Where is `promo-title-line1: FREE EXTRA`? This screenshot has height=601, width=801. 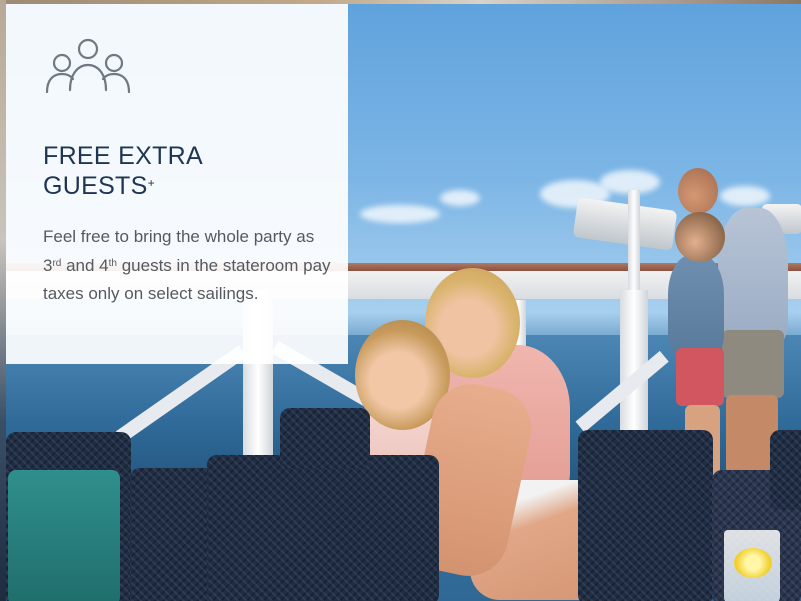
promo-title-line1: FREE EXTRA is located at coordinates (123, 156).